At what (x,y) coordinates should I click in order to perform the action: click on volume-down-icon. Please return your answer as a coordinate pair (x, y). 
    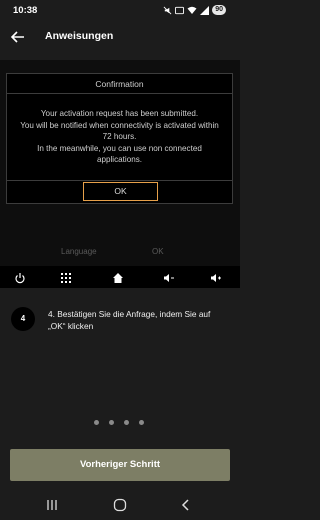
    Looking at the image, I should click on (169, 277).